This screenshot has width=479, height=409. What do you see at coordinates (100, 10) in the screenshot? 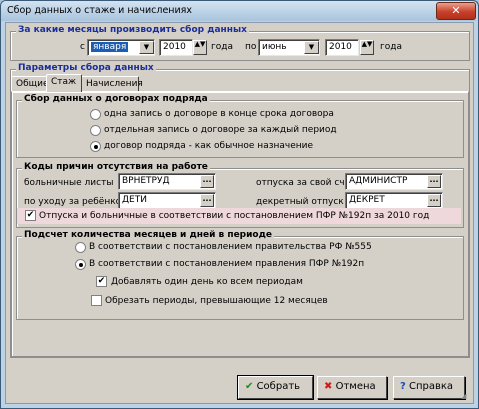
I see `window-title: Сбор данных о стаже и начислениях` at bounding box center [100, 10].